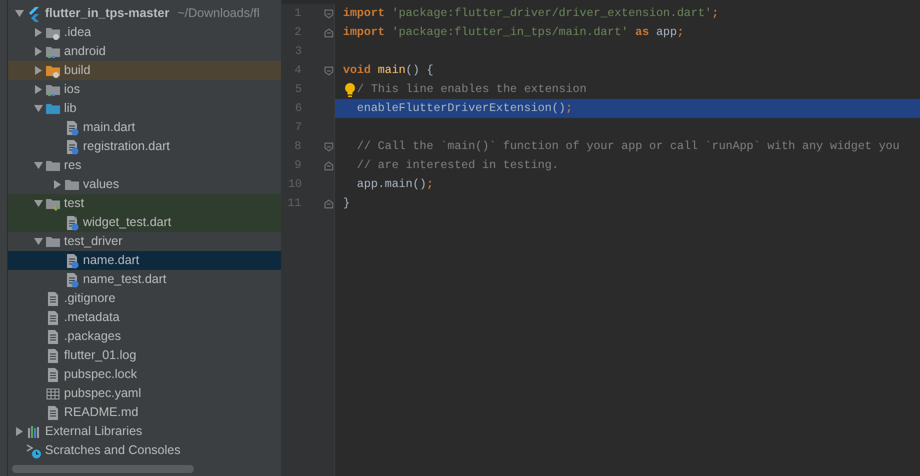  What do you see at coordinates (70, 109) in the screenshot?
I see `item-label: lib` at bounding box center [70, 109].